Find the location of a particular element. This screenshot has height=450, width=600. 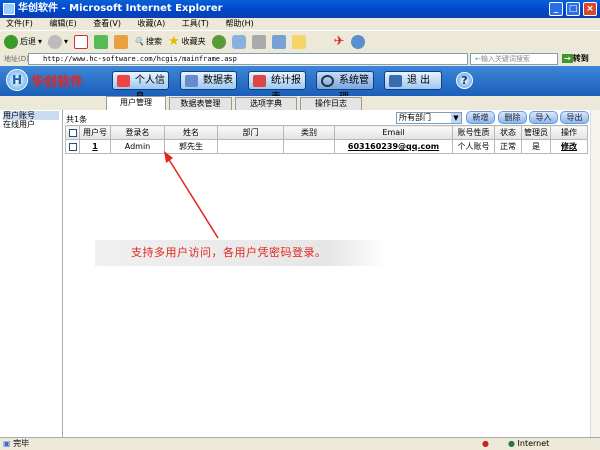

annotation-arrow is located at coordinates (191, 195).